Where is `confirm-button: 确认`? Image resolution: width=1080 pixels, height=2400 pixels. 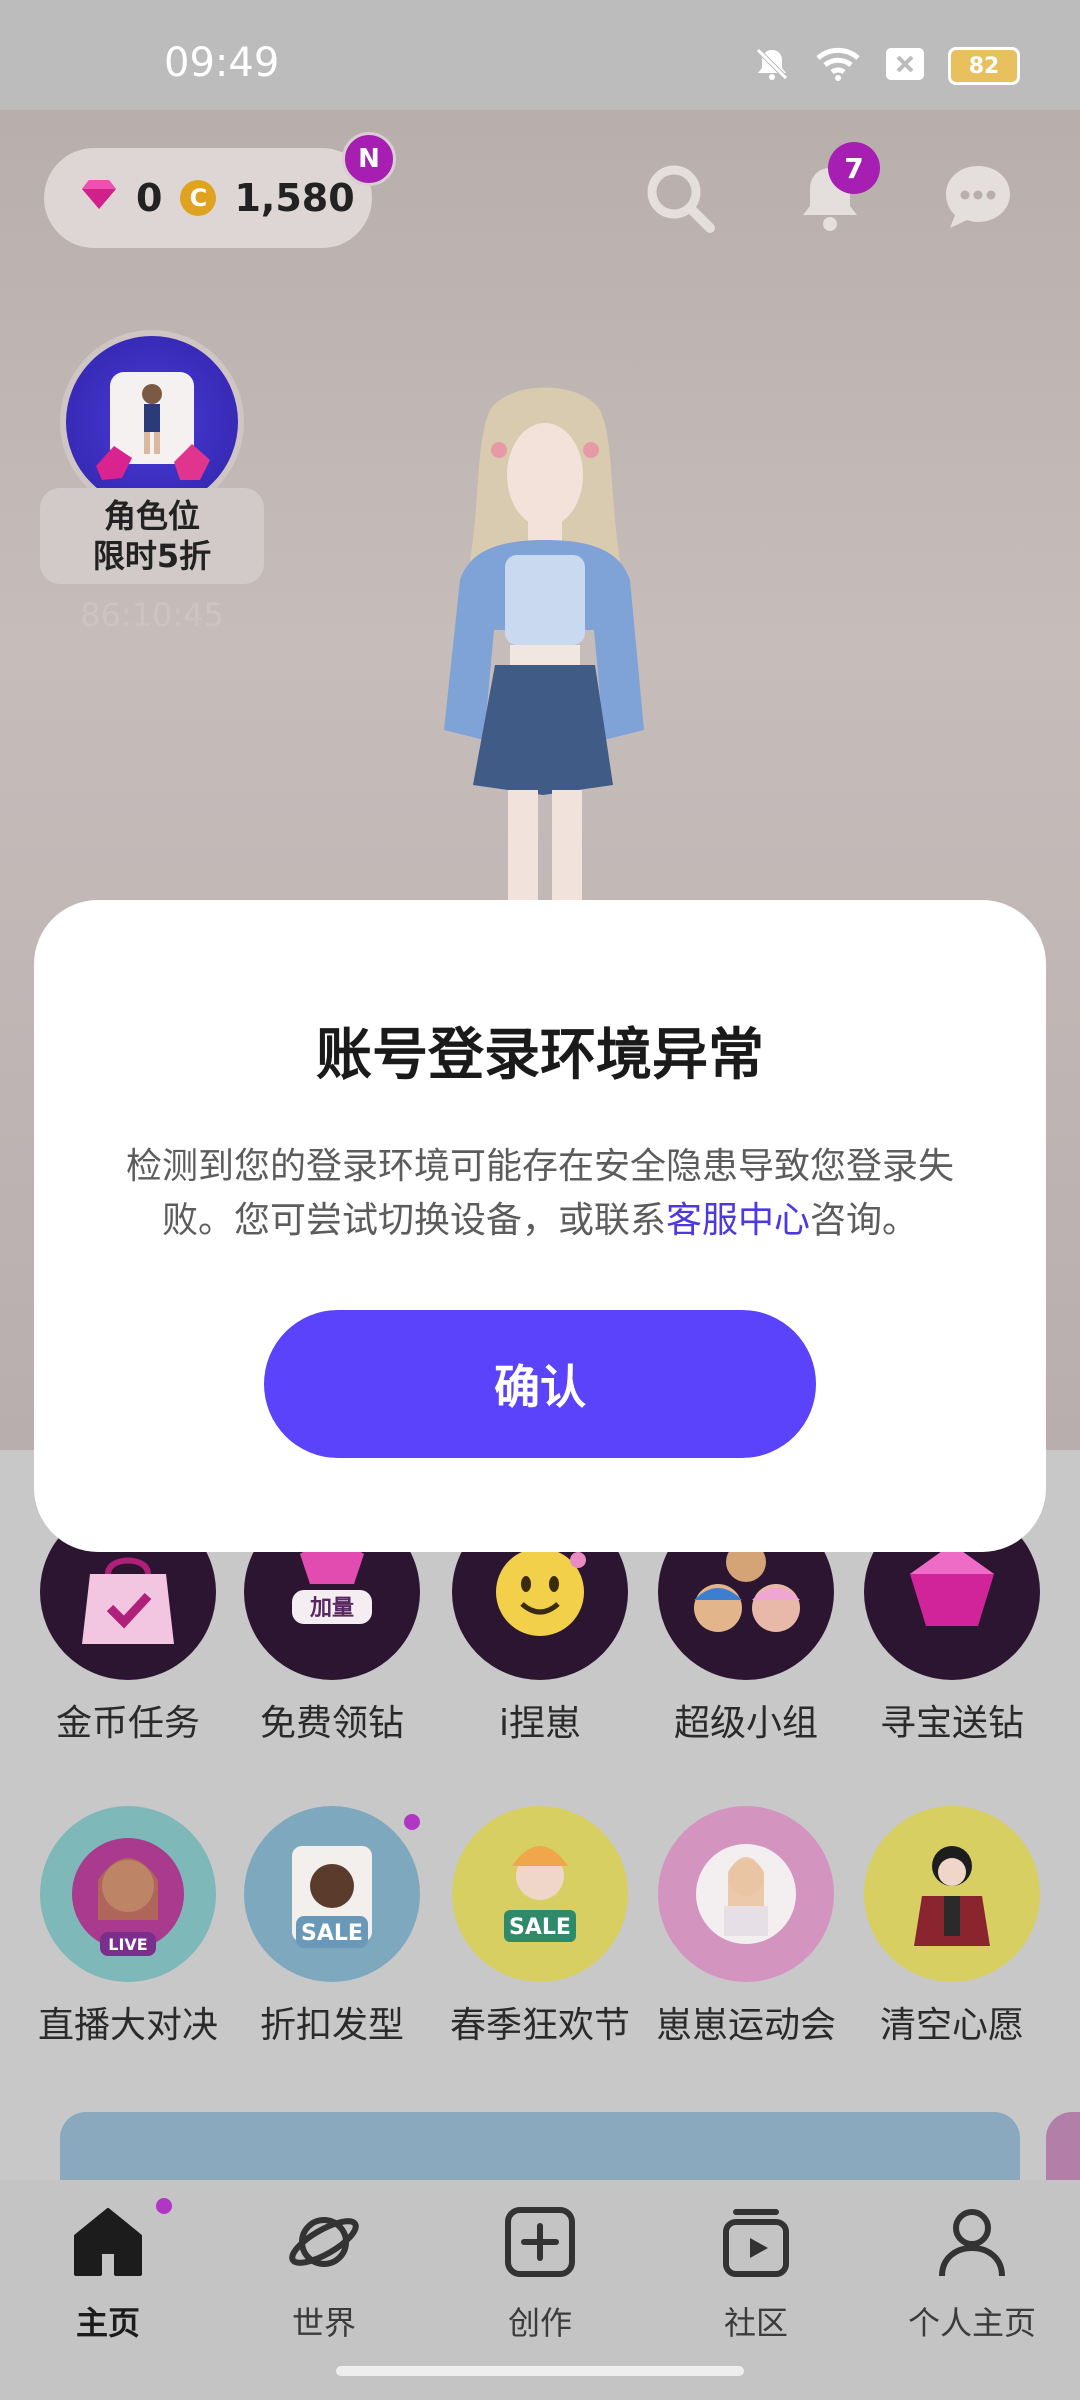 confirm-button: 确认 is located at coordinates (540, 1384).